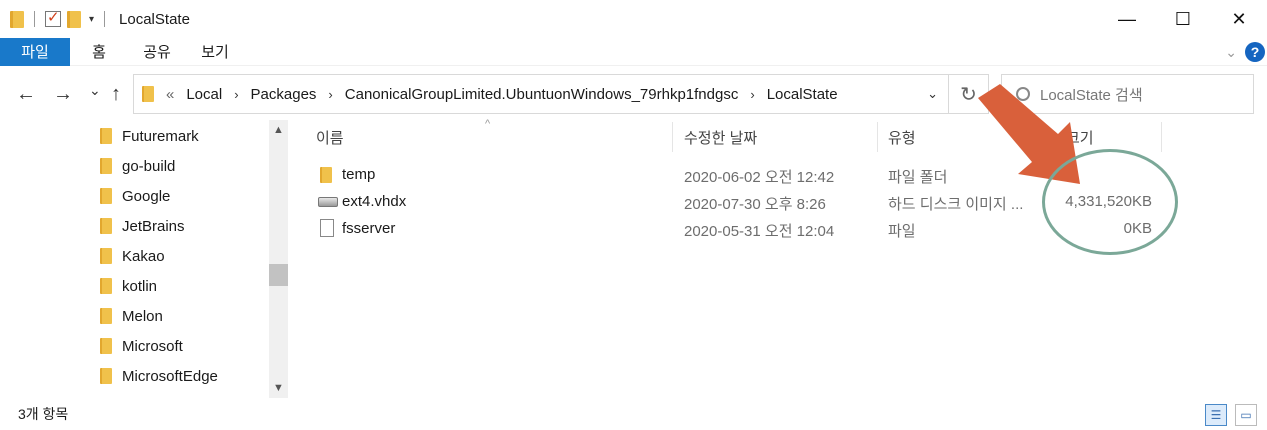 Image resolution: width=1267 pixels, height=430 pixels. Describe the element at coordinates (369, 228) in the screenshot. I see `file-name: fsserver` at that location.